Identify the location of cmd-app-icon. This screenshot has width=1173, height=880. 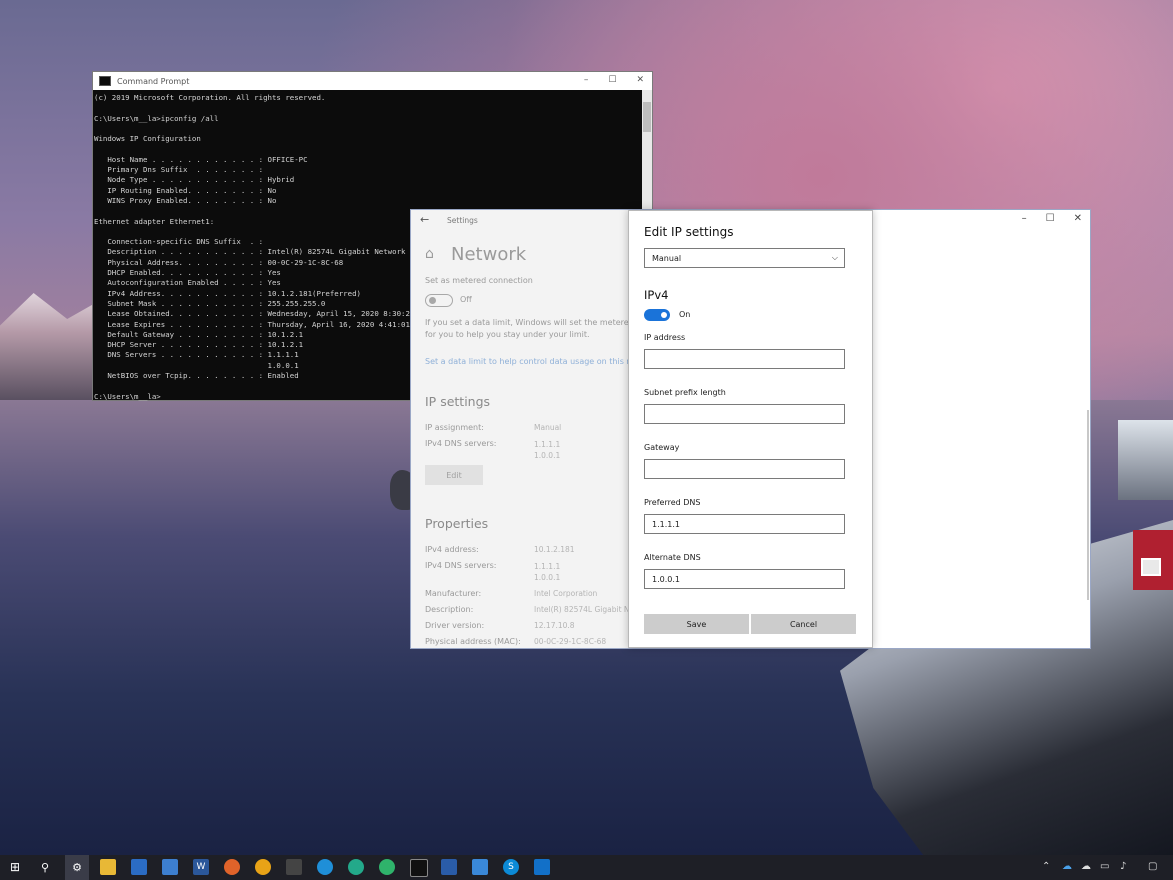
(105, 81).